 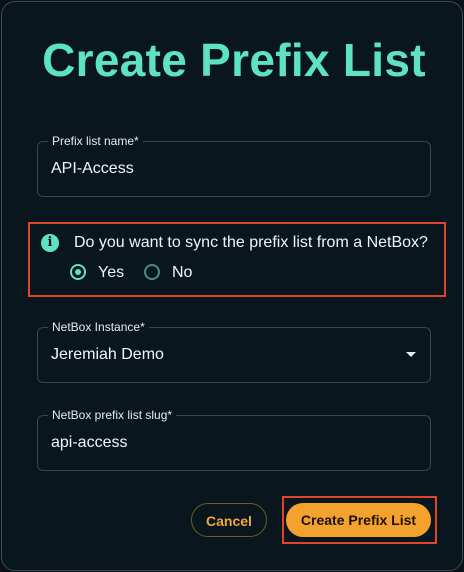 What do you see at coordinates (107, 355) in the screenshot?
I see `netbox-instance-value: Jeremiah Demo` at bounding box center [107, 355].